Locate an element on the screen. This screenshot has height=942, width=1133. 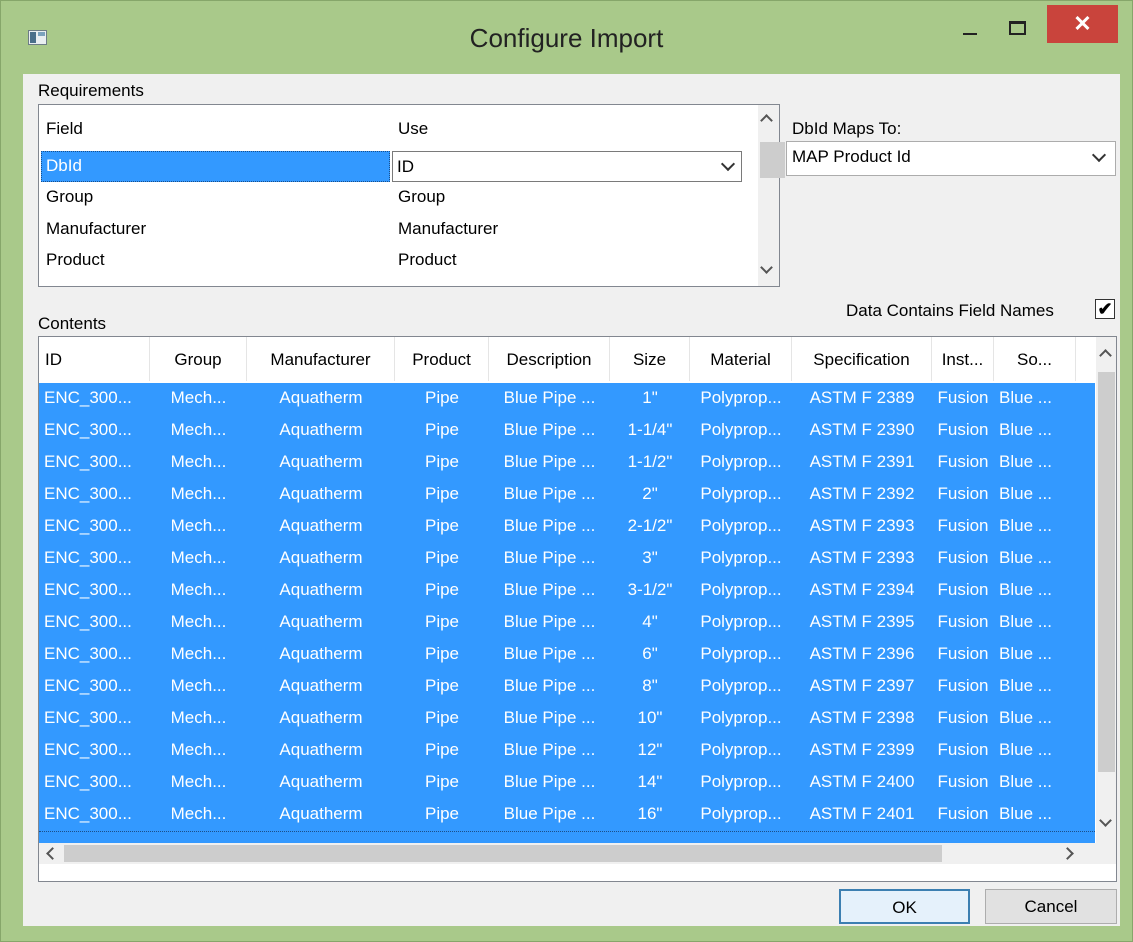
column-header: Group is located at coordinates (198, 359).